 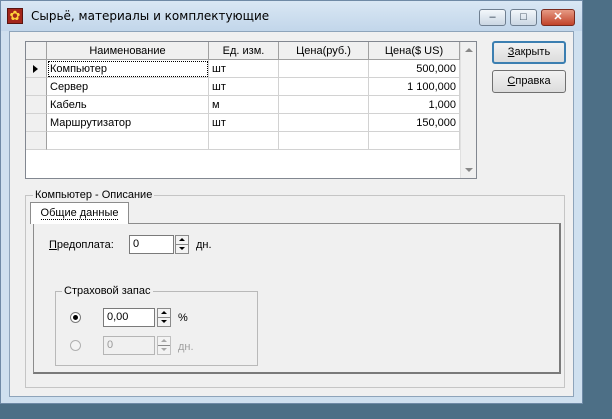 I want to click on reserve-percent-unit: %, so click(x=183, y=318).